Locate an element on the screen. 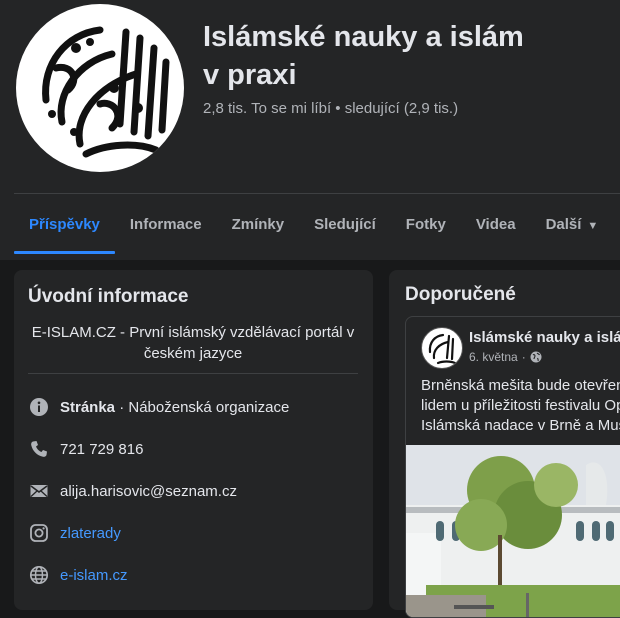 The image size is (620, 618). instagram-row: zlaterady is located at coordinates (74, 533).